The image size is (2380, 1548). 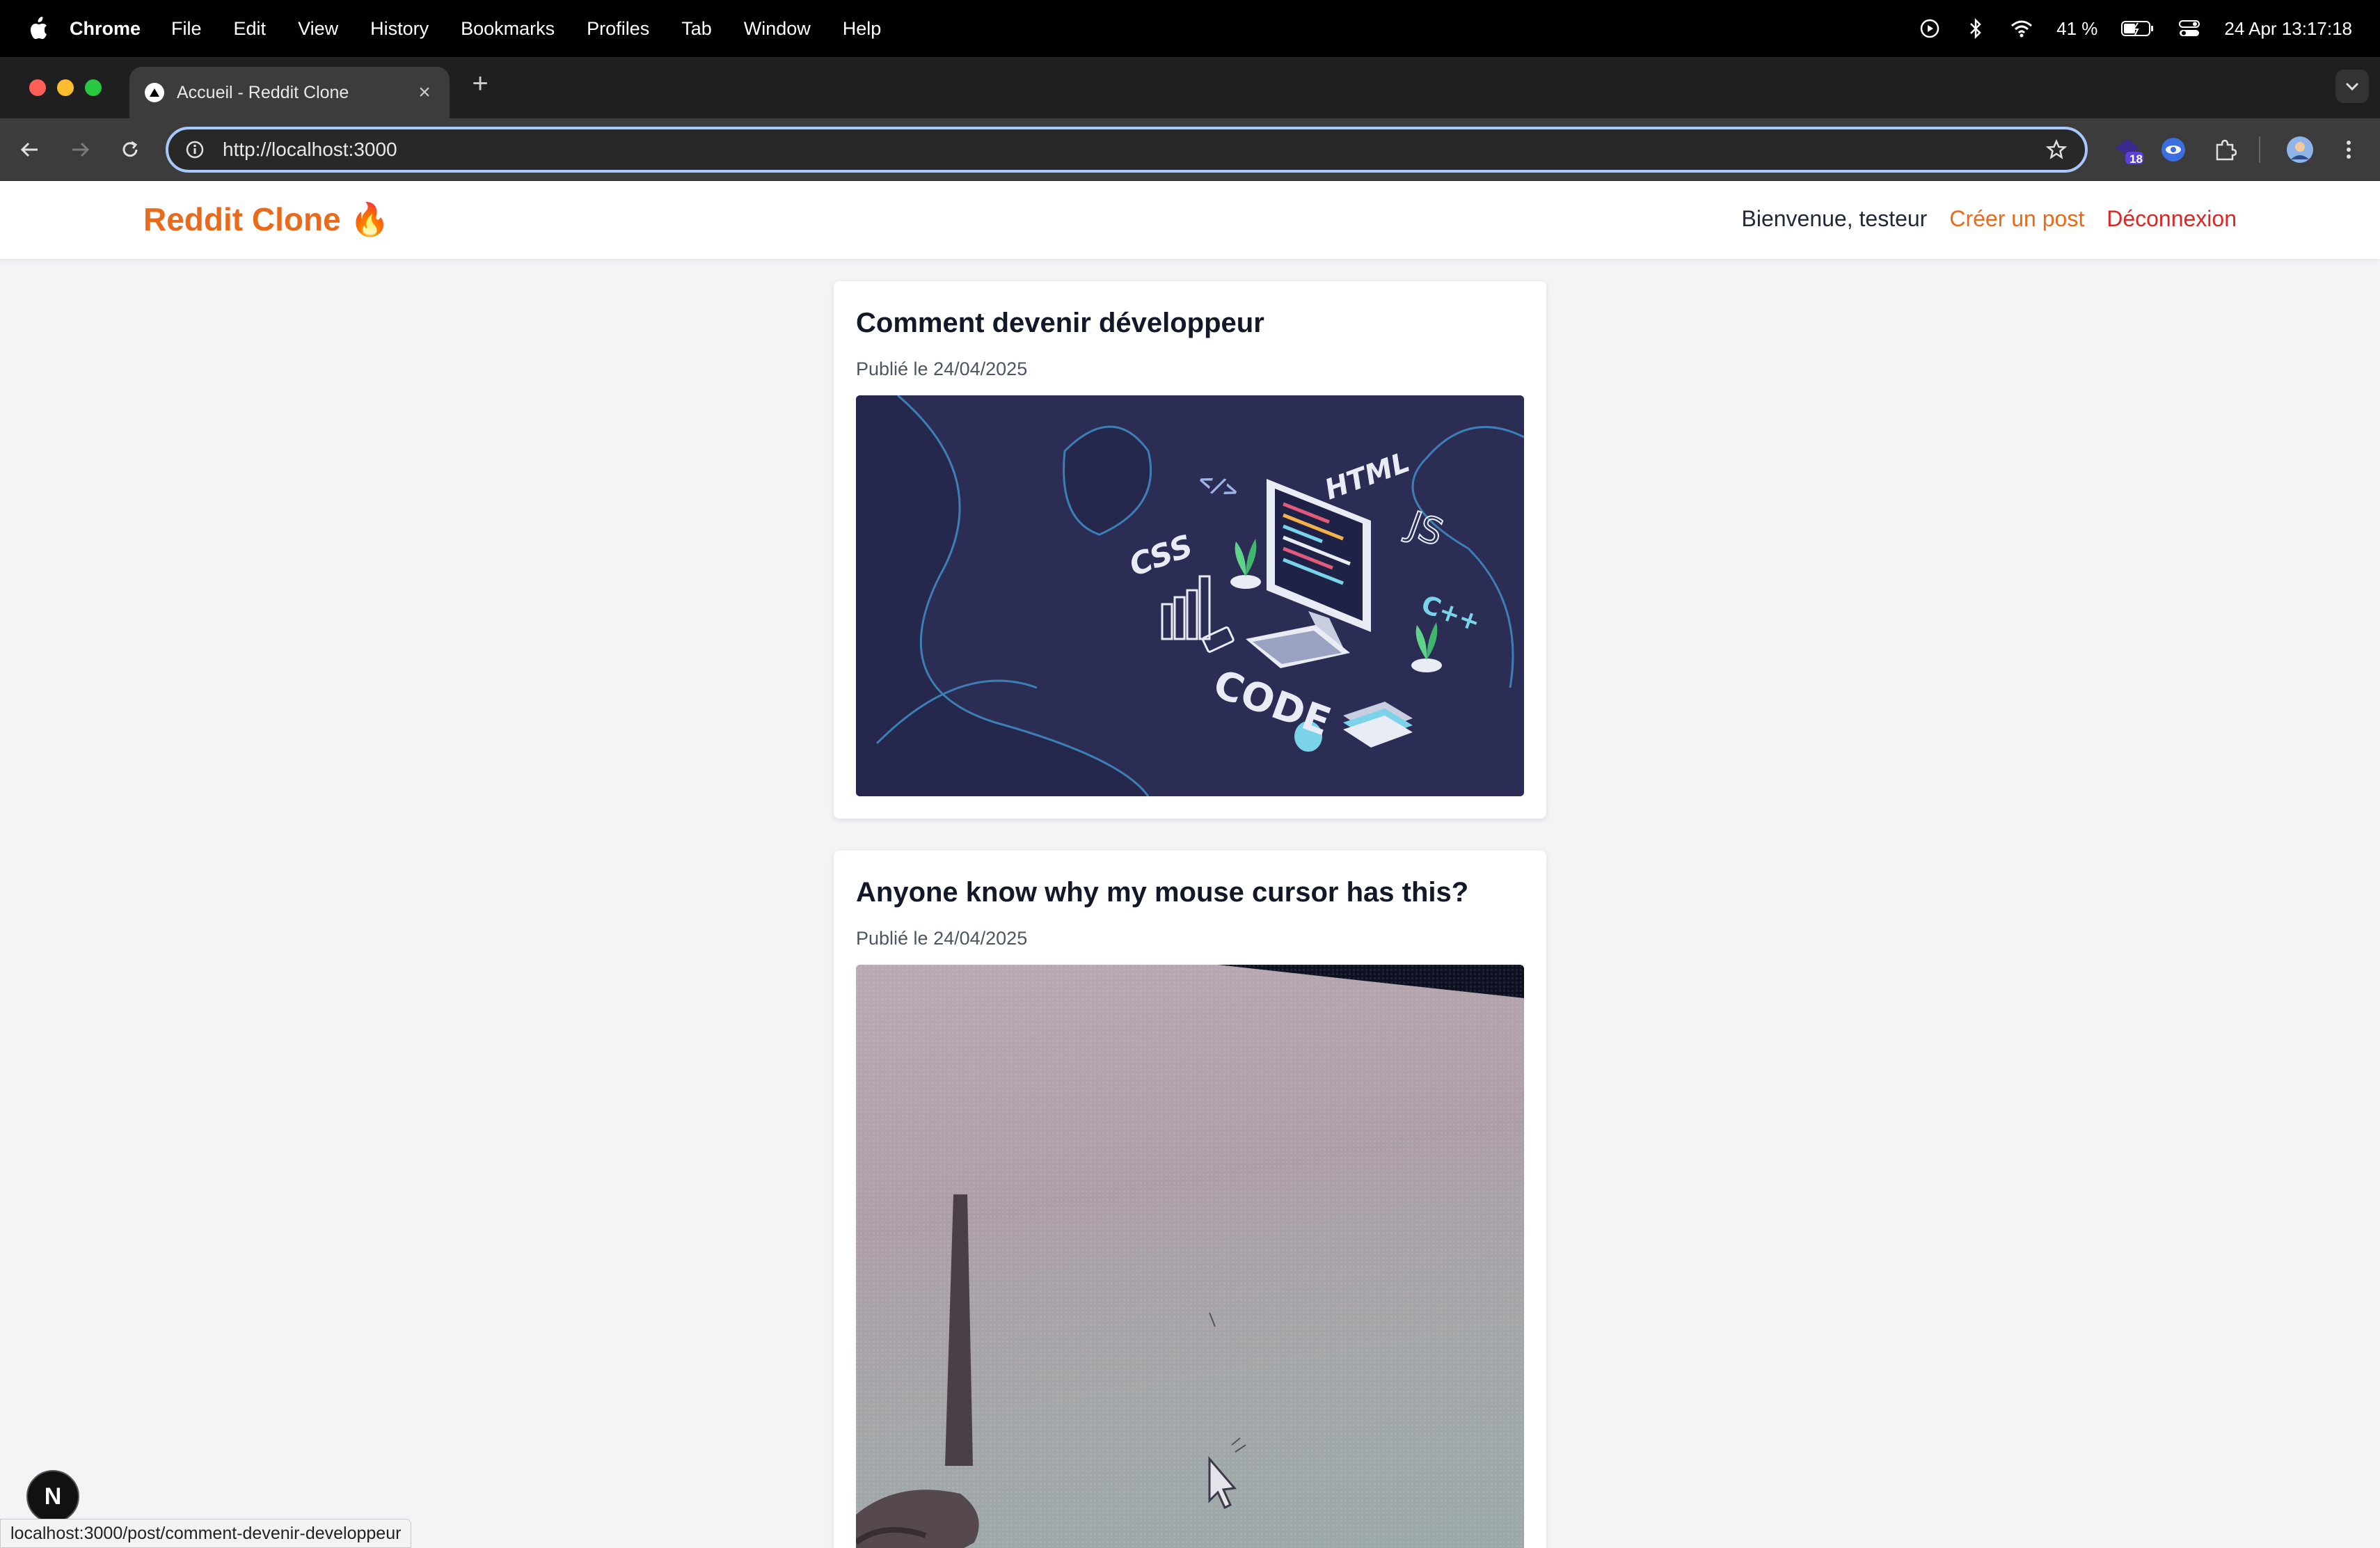 I want to click on browser-tab-active: Accueil - Reddit Clone ×, so click(x=289, y=92).